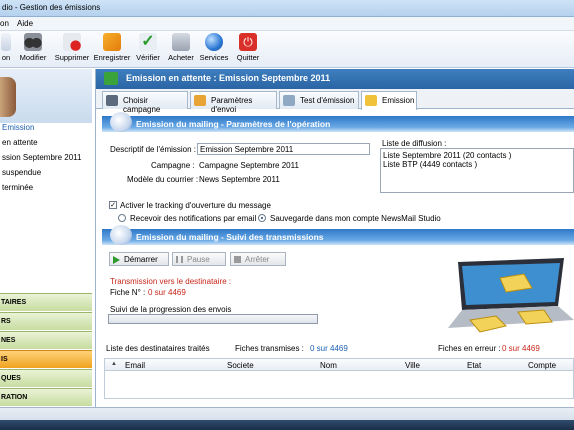  I want to click on notify-email-radio, so click(122, 218).